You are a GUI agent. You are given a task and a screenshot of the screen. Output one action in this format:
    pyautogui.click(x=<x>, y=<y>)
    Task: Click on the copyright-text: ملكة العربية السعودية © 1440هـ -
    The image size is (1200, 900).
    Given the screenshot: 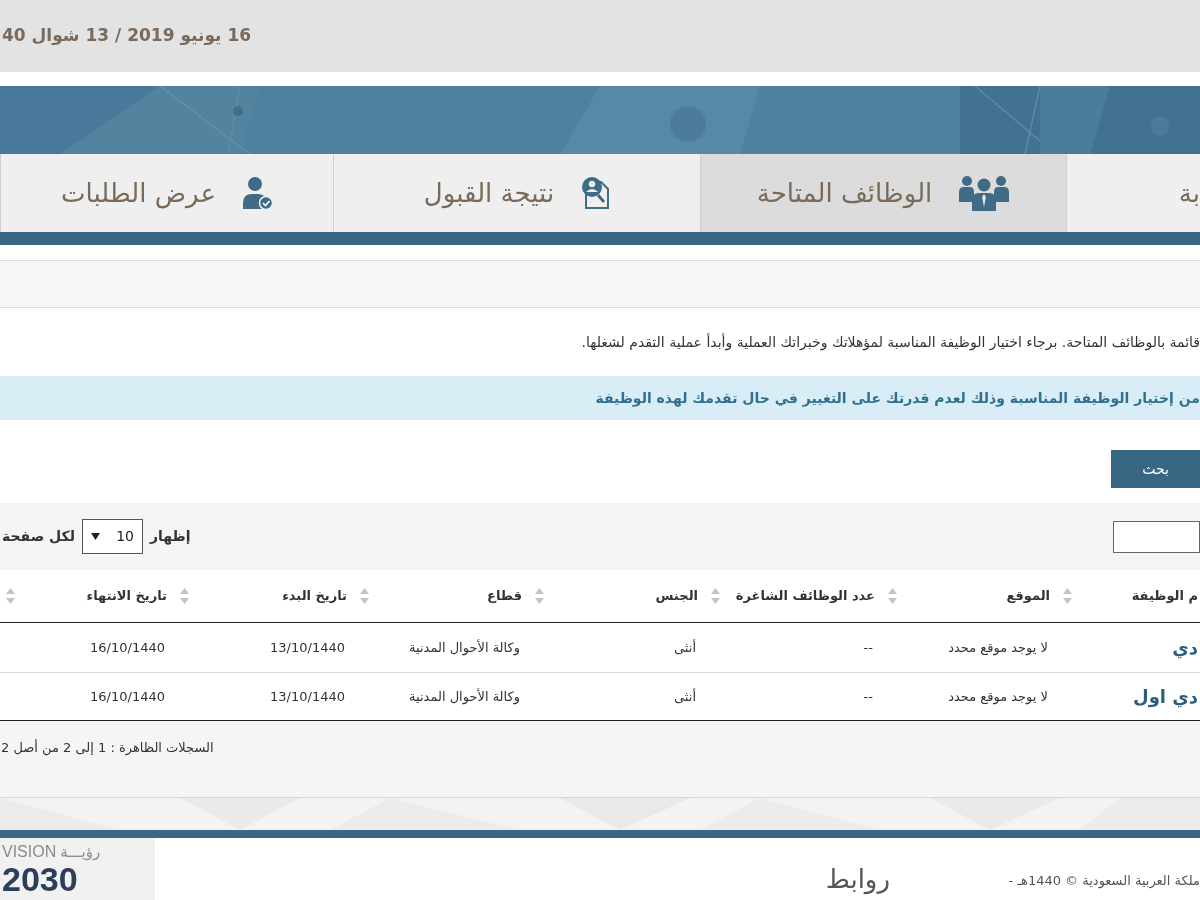 What is the action you would take?
    pyautogui.click(x=1104, y=881)
    